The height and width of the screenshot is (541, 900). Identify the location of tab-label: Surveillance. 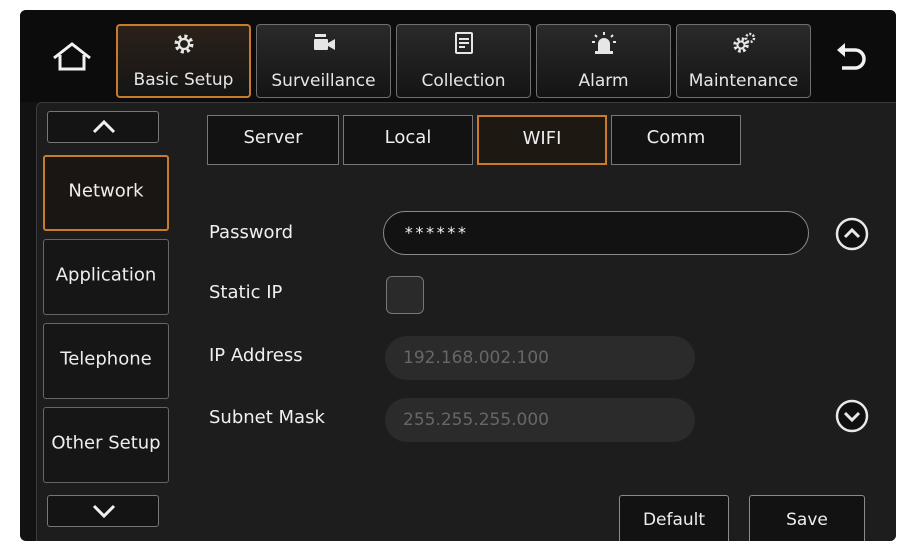
(323, 81).